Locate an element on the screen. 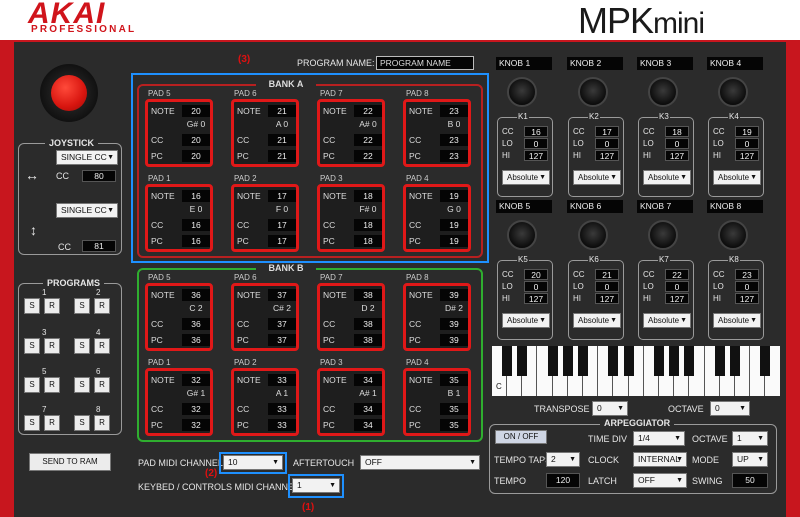  pad-control: NOTE 39 D# 2 CC 39 PC 39 is located at coordinates (437, 317).